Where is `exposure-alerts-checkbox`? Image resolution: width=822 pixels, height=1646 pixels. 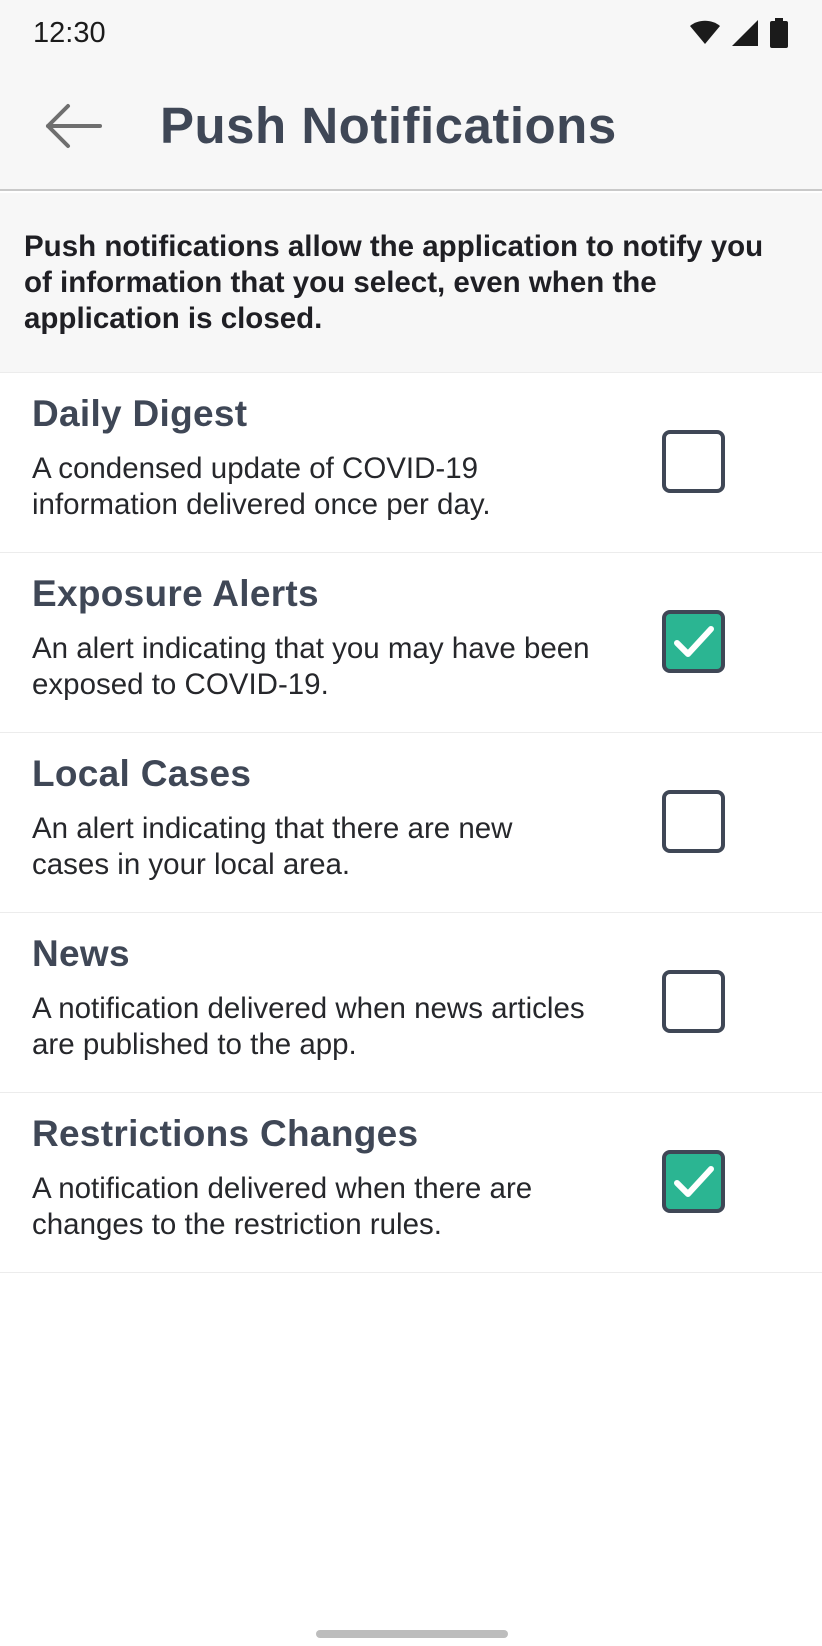 exposure-alerts-checkbox is located at coordinates (693, 641).